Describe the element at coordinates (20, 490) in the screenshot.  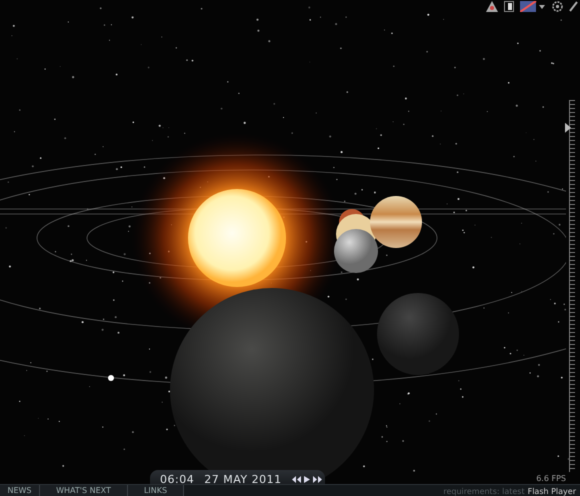
I see `nav-tab: NEWS` at that location.